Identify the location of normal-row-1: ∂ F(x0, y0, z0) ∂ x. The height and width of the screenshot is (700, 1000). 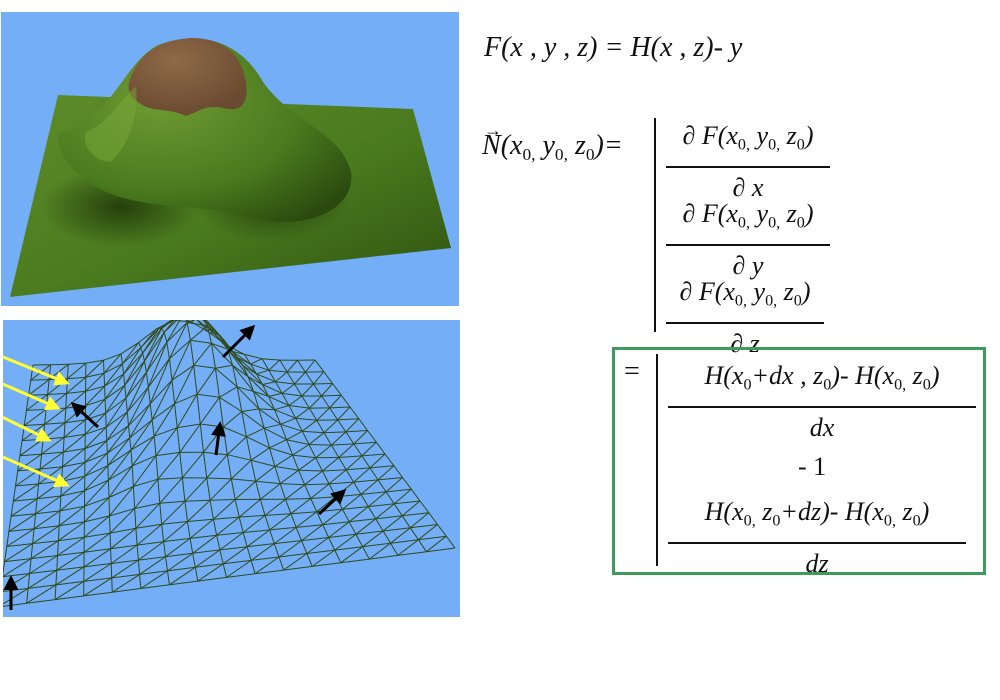
(748, 162).